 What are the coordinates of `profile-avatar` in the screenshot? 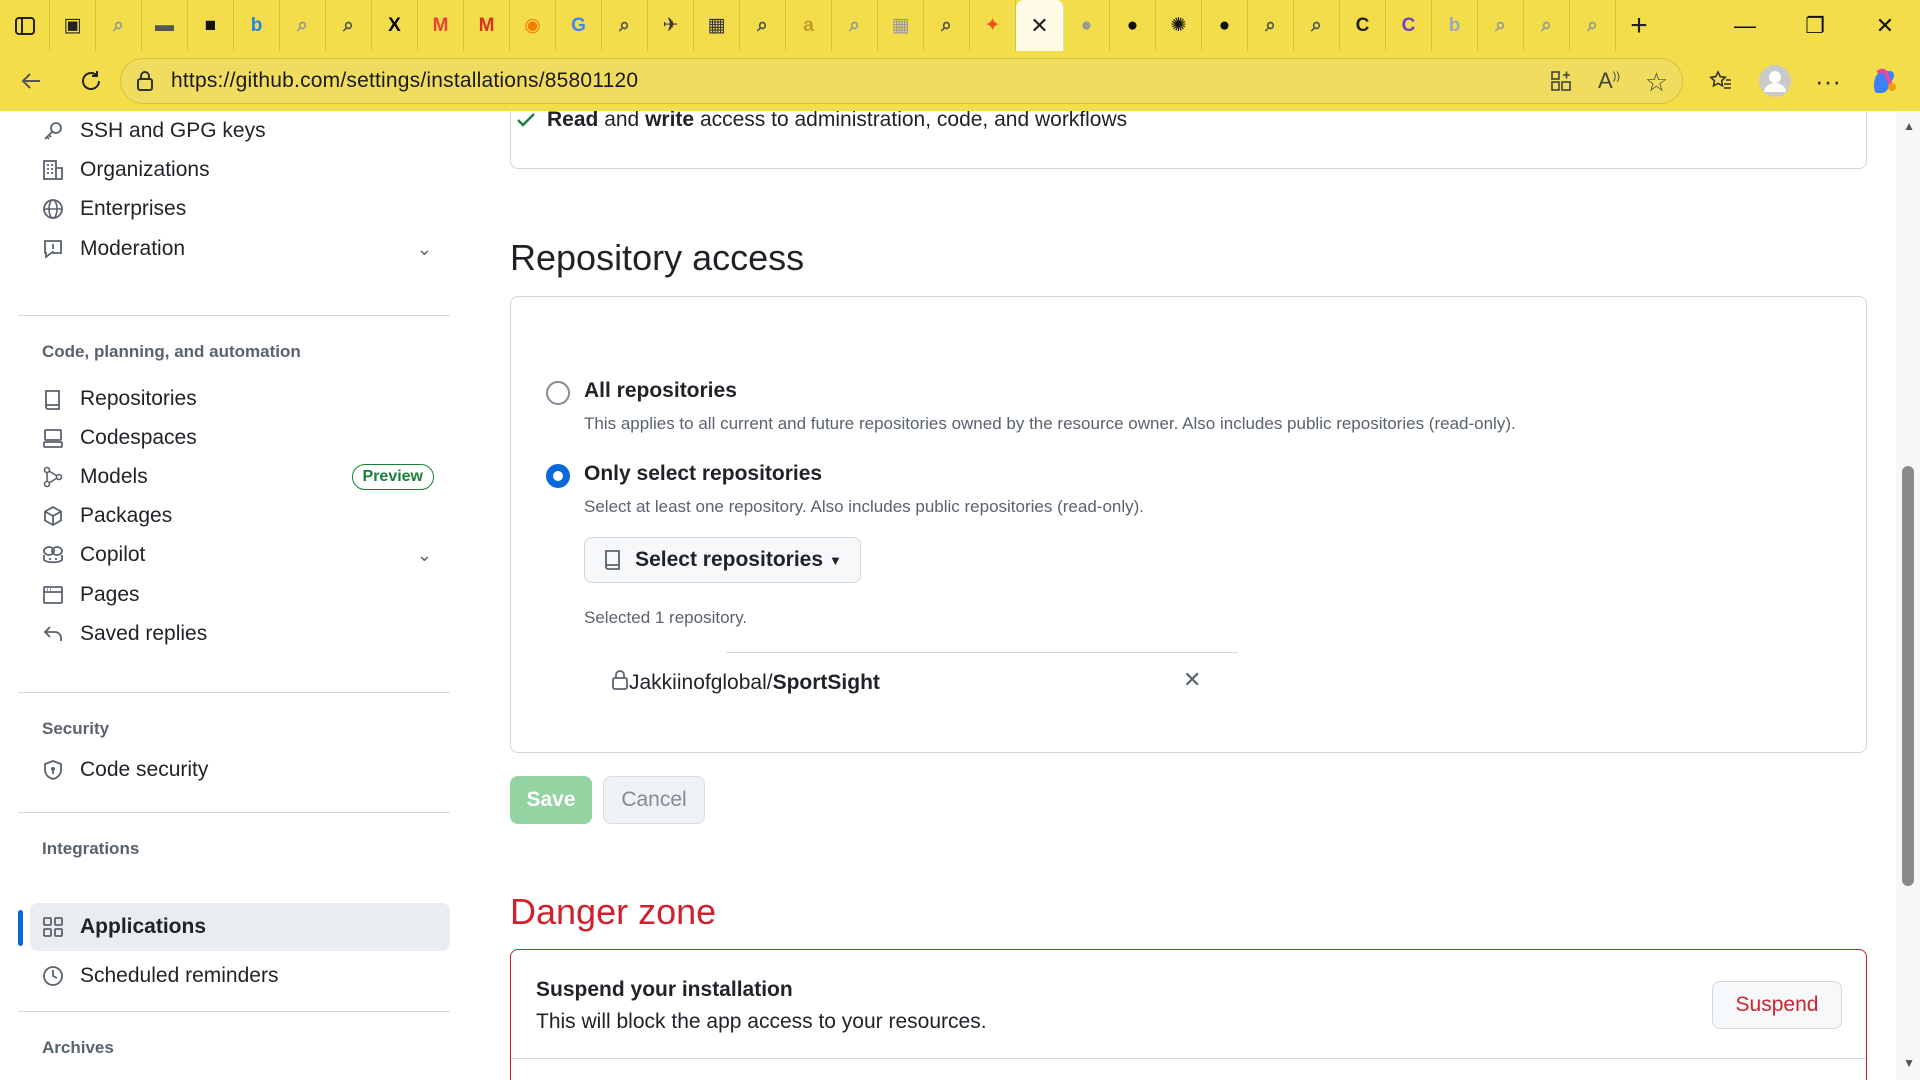 It's located at (1775, 81).